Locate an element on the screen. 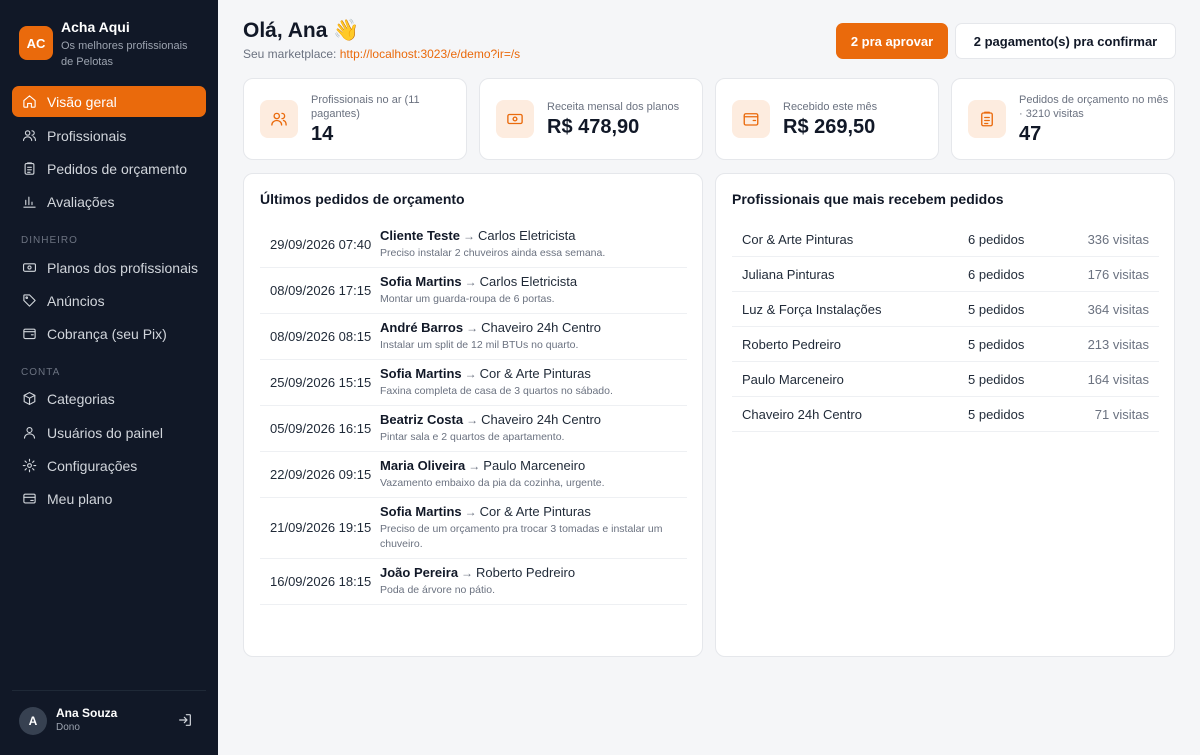 The width and height of the screenshot is (1200, 755). bar-chart-icon is located at coordinates (29, 202).